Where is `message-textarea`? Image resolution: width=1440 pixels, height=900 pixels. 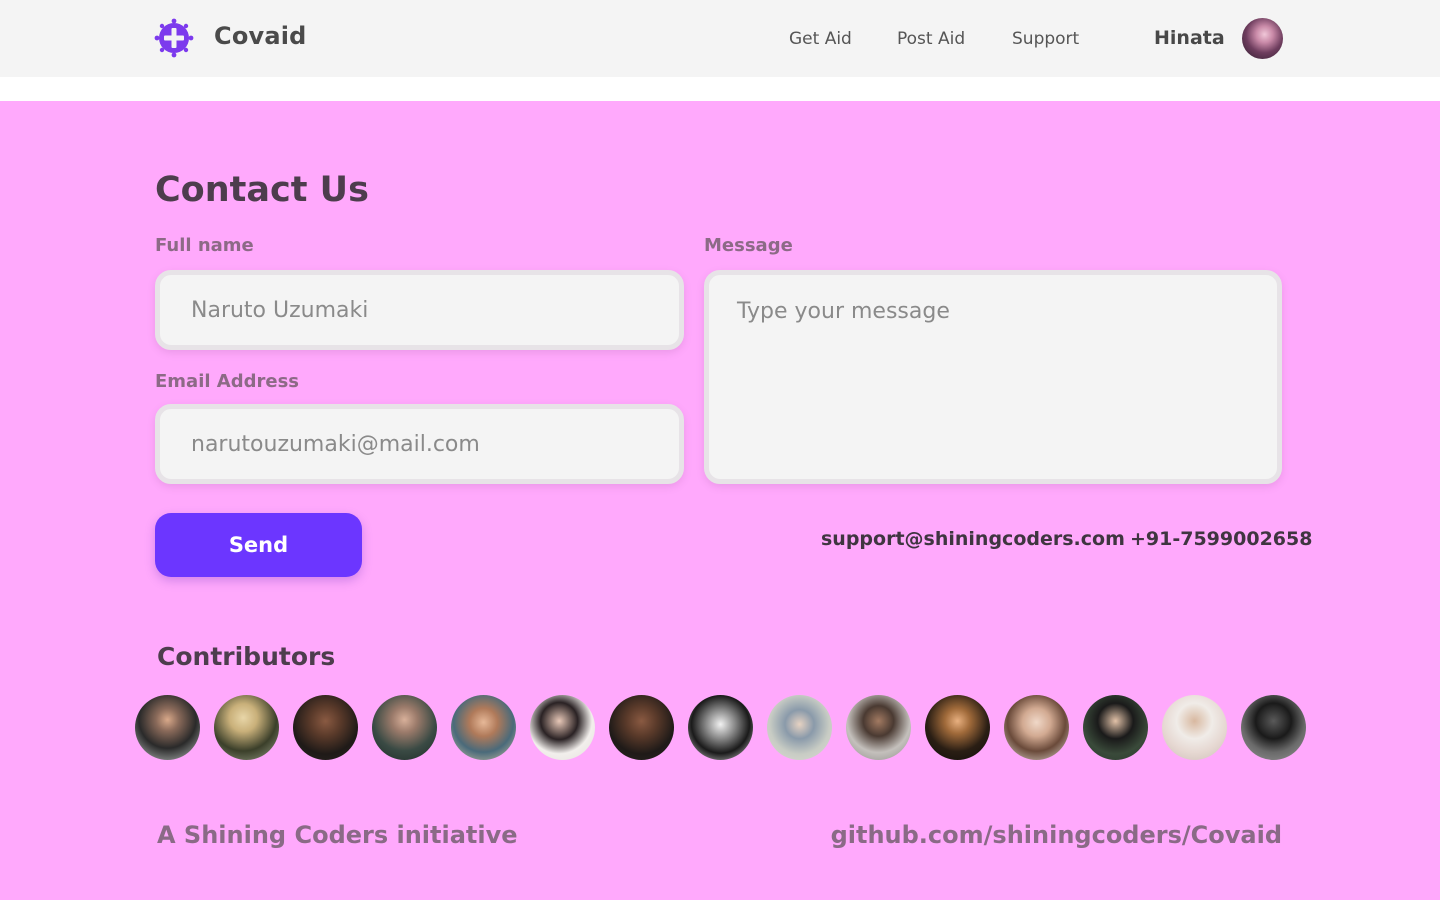 message-textarea is located at coordinates (993, 377).